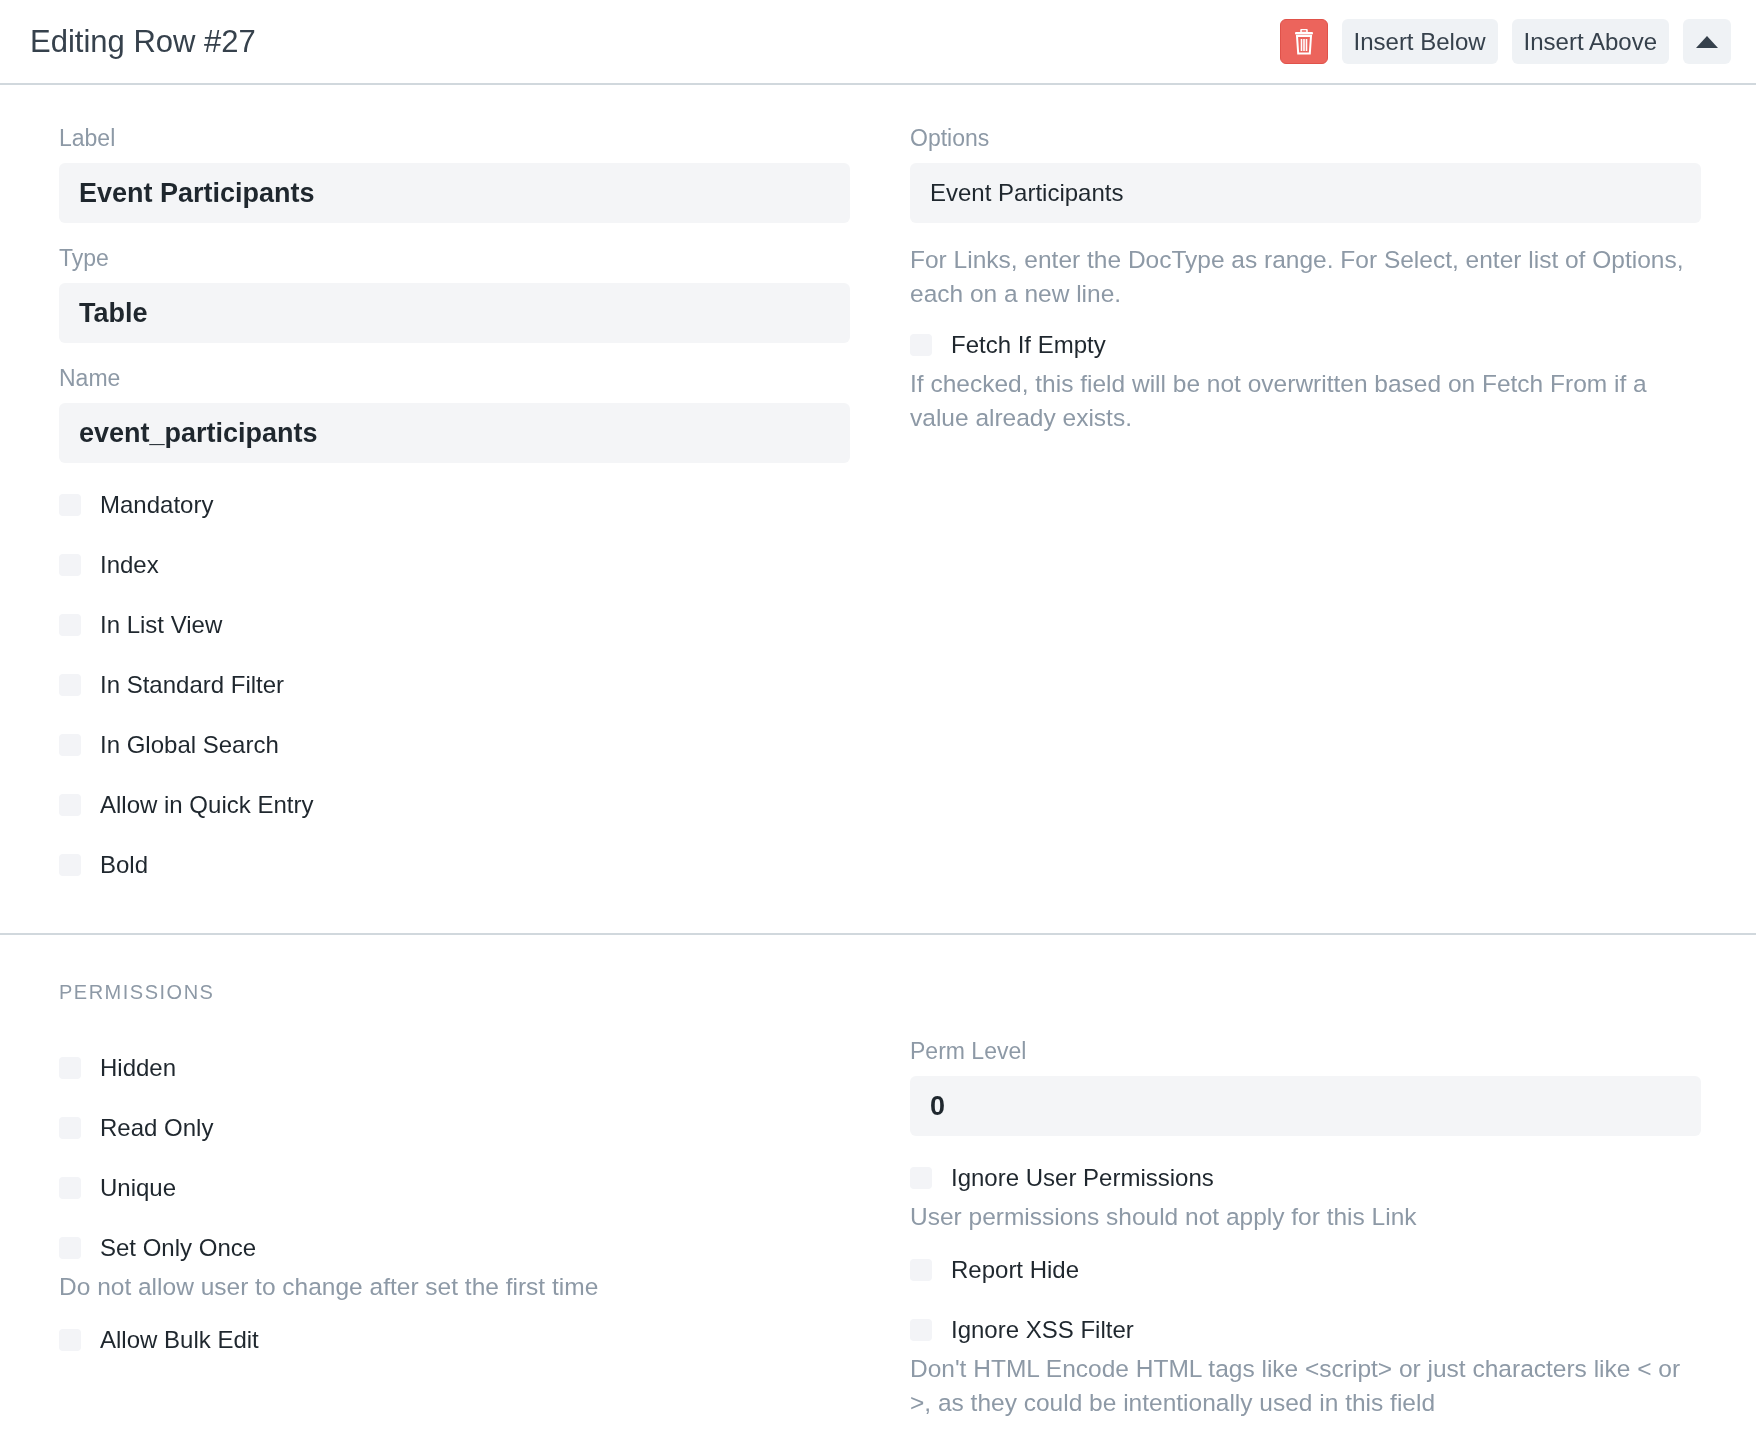 This screenshot has height=1434, width=1756. Describe the element at coordinates (207, 805) in the screenshot. I see `checkbox-label: Allow in Quick Entry` at that location.